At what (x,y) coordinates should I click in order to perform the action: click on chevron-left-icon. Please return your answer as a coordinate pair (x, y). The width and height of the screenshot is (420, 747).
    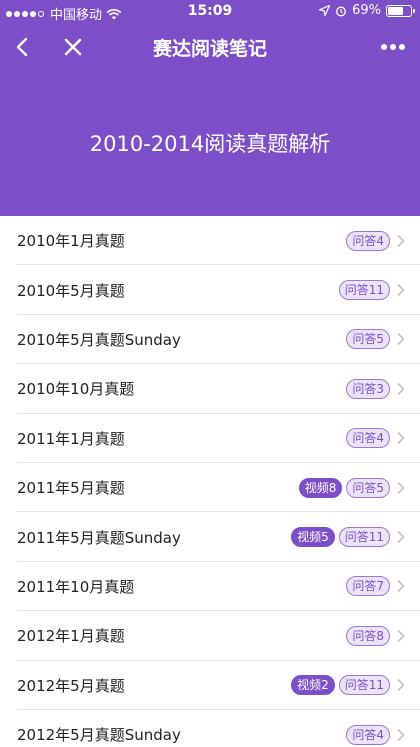
    Looking at the image, I should click on (22, 47).